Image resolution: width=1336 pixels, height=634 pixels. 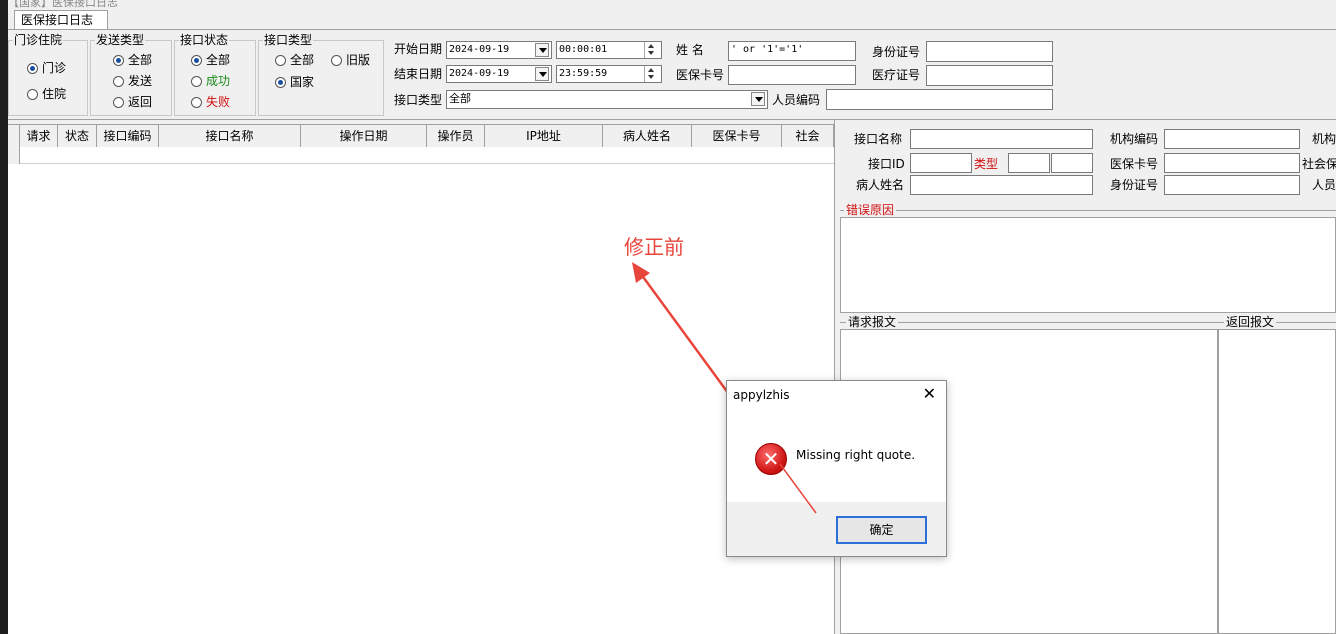 I want to click on detail-patient-label: 病人姓名, so click(x=880, y=185).